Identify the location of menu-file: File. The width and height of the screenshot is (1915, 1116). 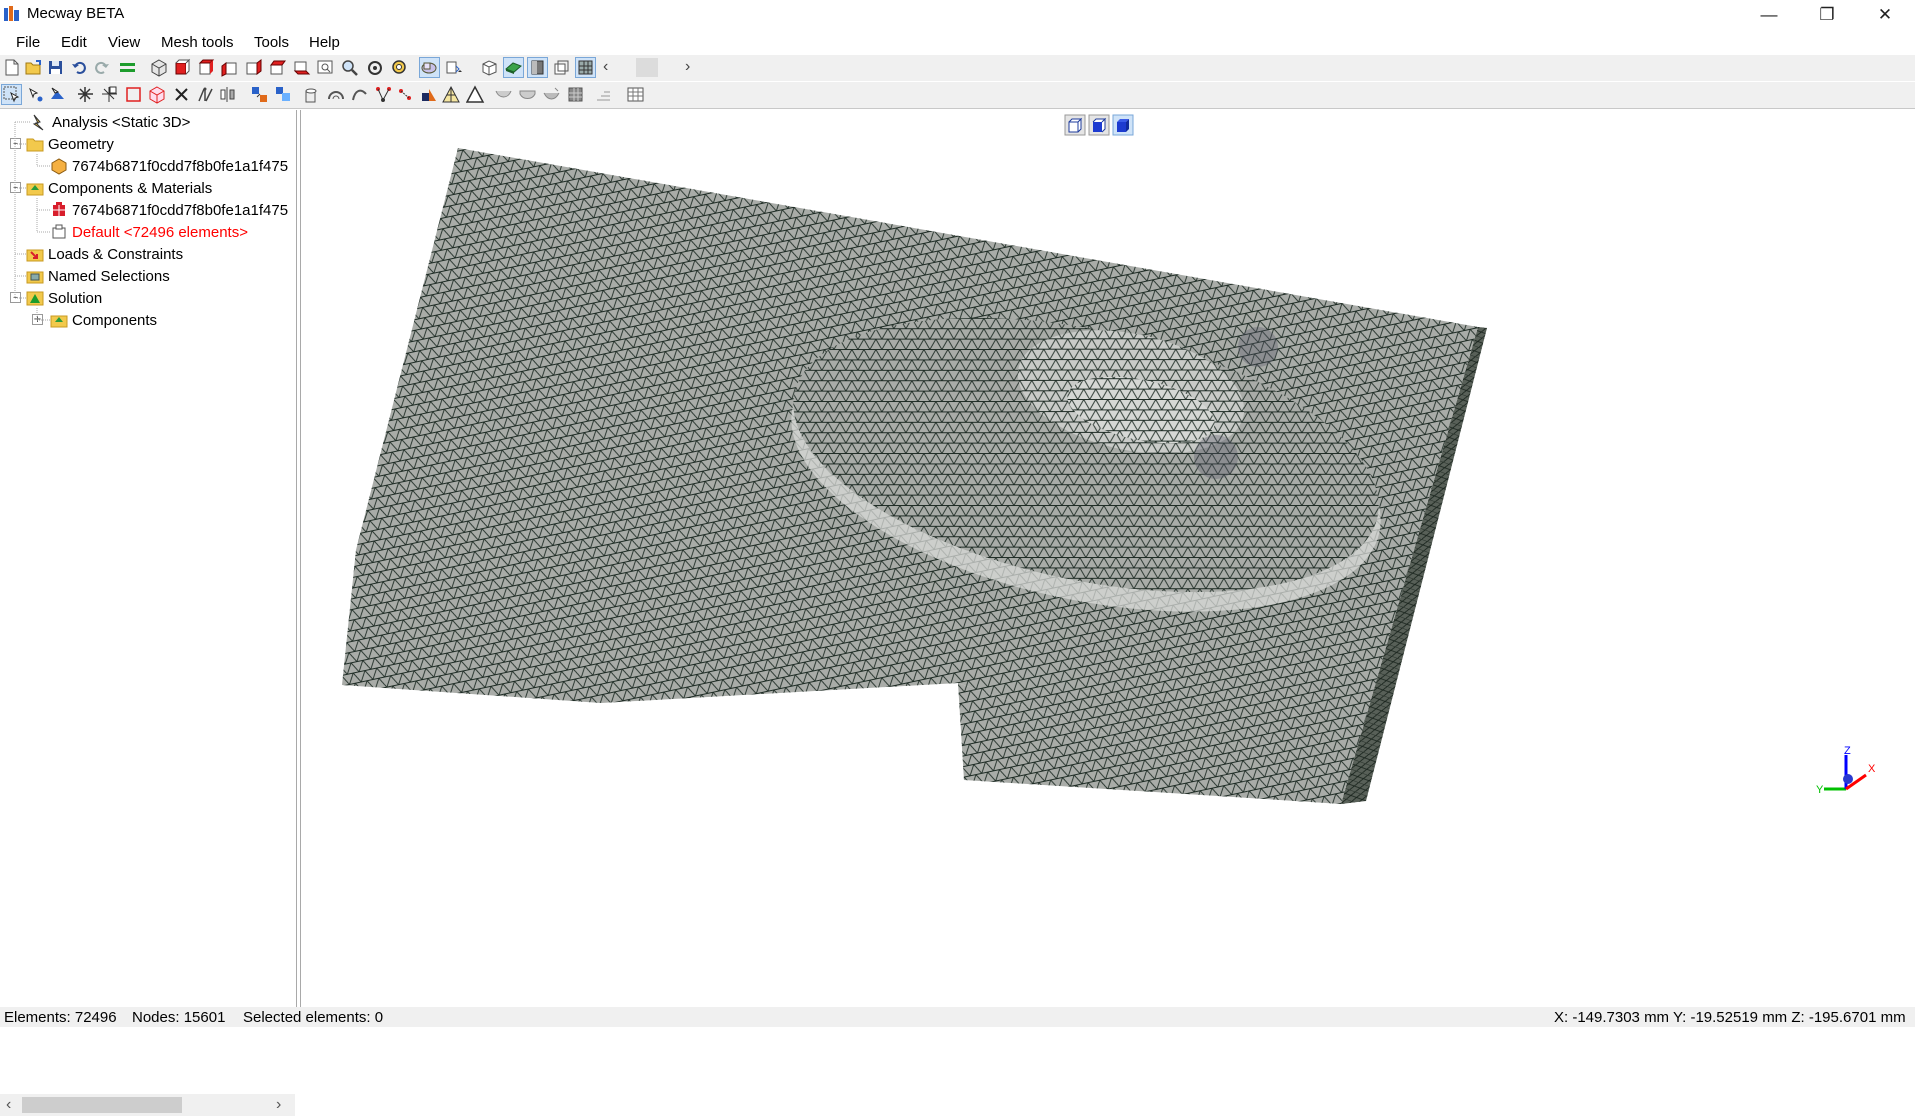
(28, 42).